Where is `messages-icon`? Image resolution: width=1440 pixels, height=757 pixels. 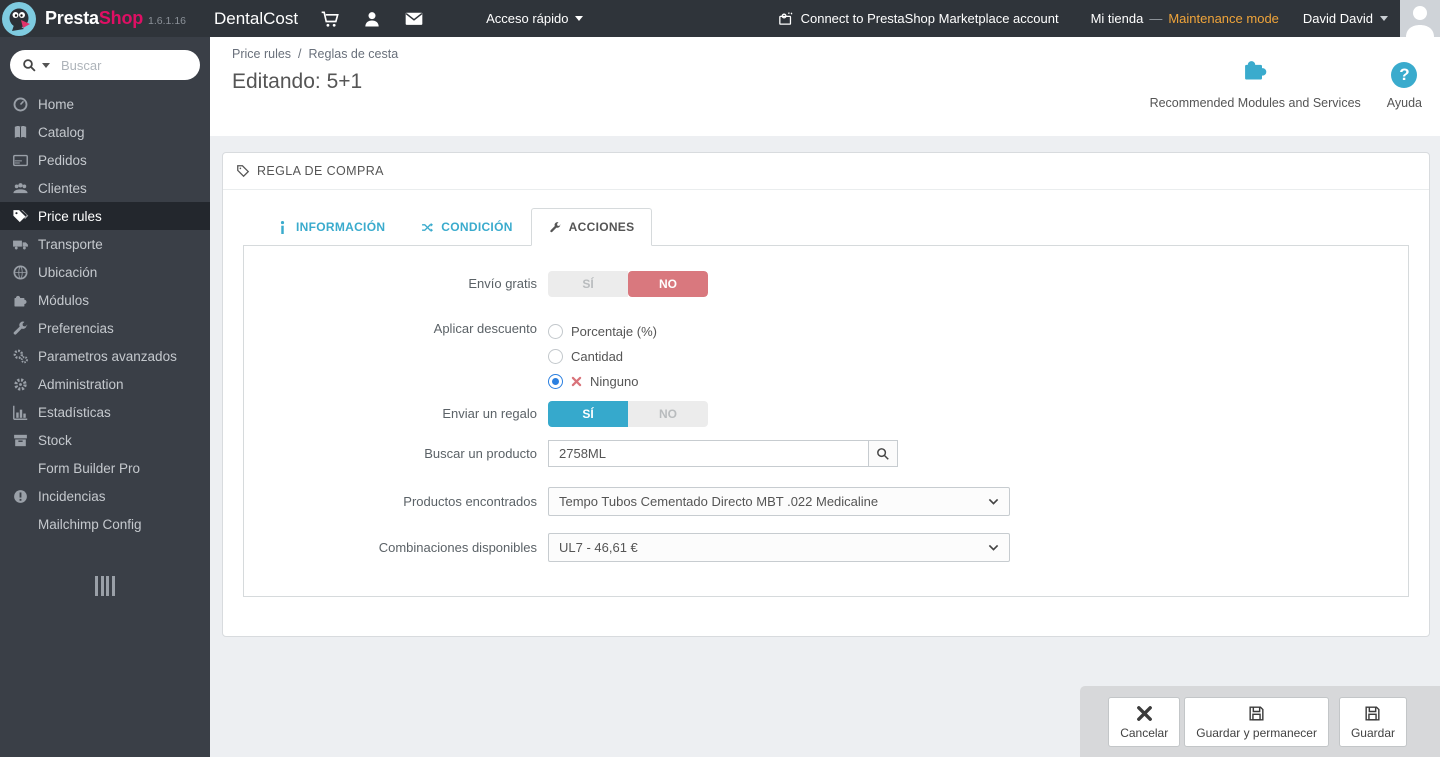 messages-icon is located at coordinates (414, 19).